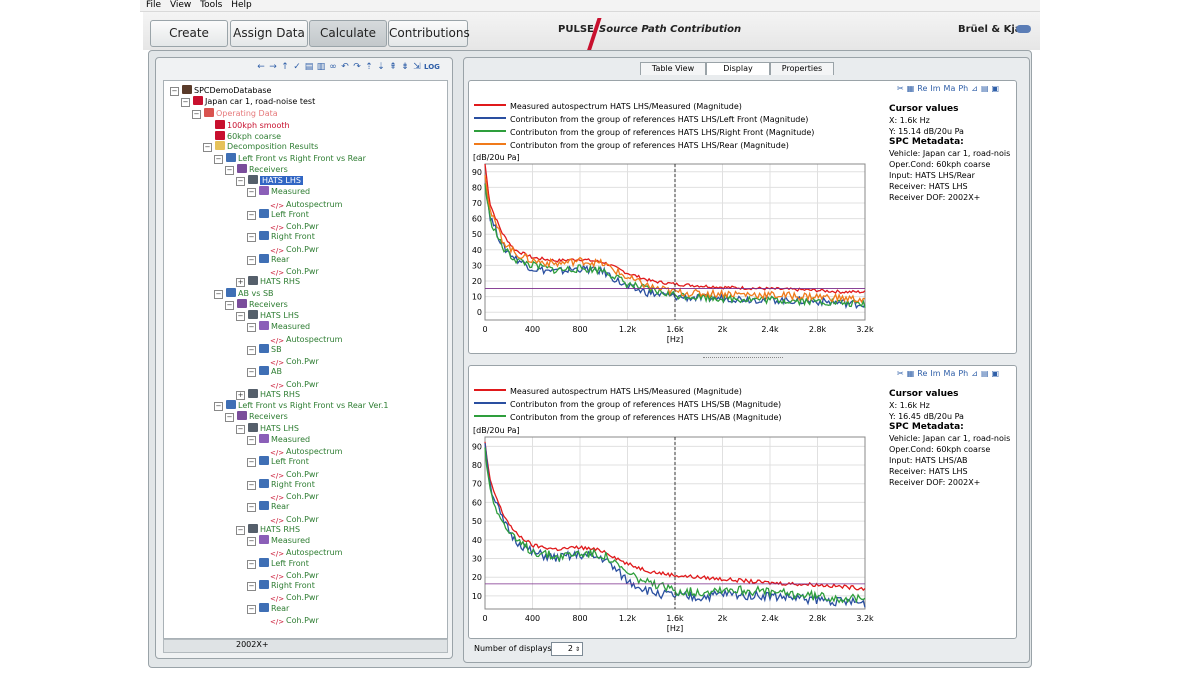  What do you see at coordinates (381, 67) in the screenshot?
I see `sort-descending-icon: ⇣` at bounding box center [381, 67].